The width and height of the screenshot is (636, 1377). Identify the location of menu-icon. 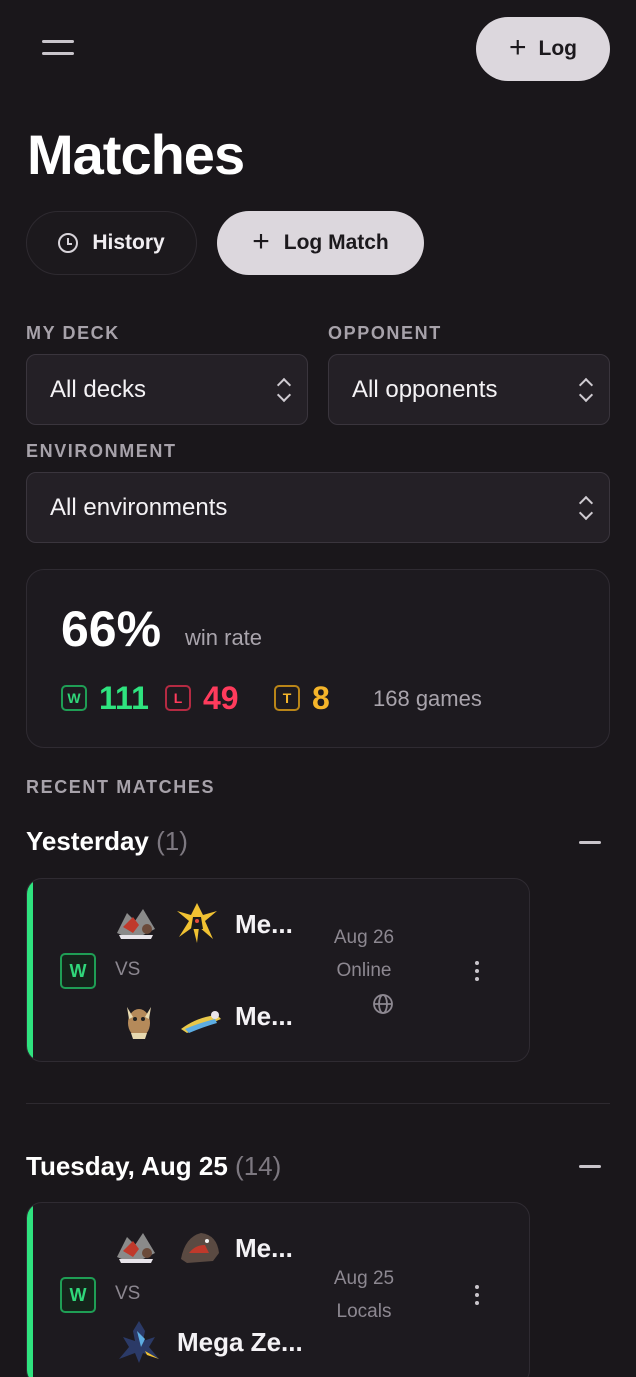
(58, 49).